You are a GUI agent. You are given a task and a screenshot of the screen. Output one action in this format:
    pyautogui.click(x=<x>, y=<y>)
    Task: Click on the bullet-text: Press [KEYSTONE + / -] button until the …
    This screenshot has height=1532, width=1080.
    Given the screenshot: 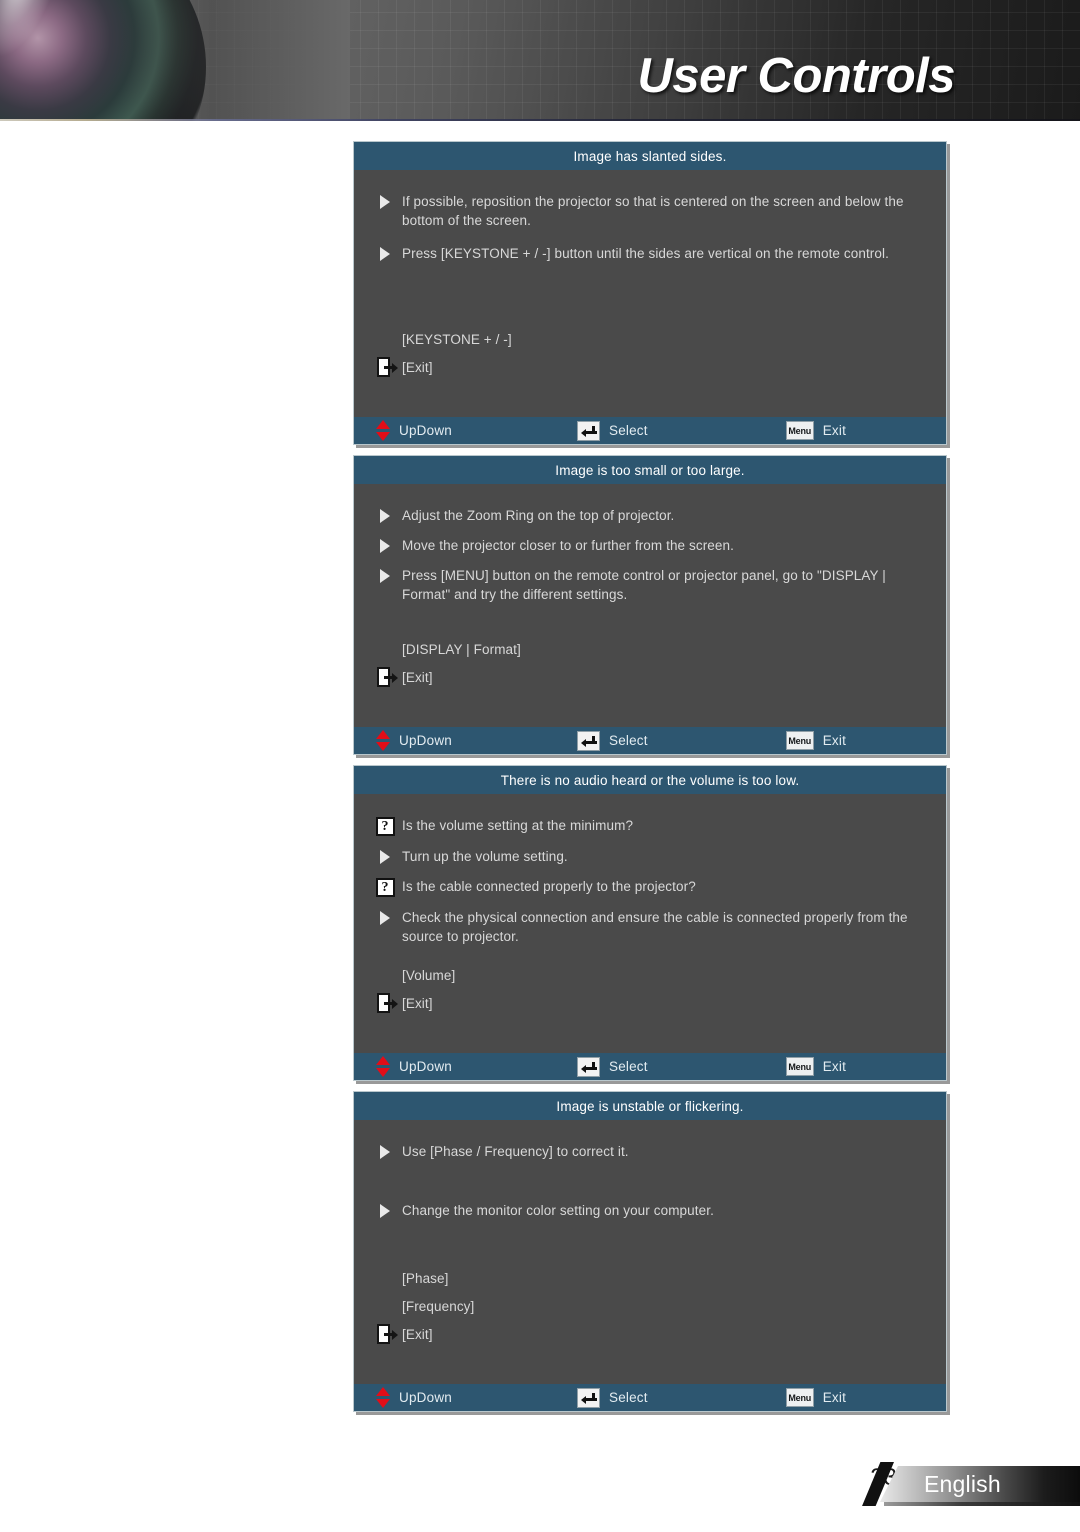 What is the action you would take?
    pyautogui.click(x=645, y=253)
    